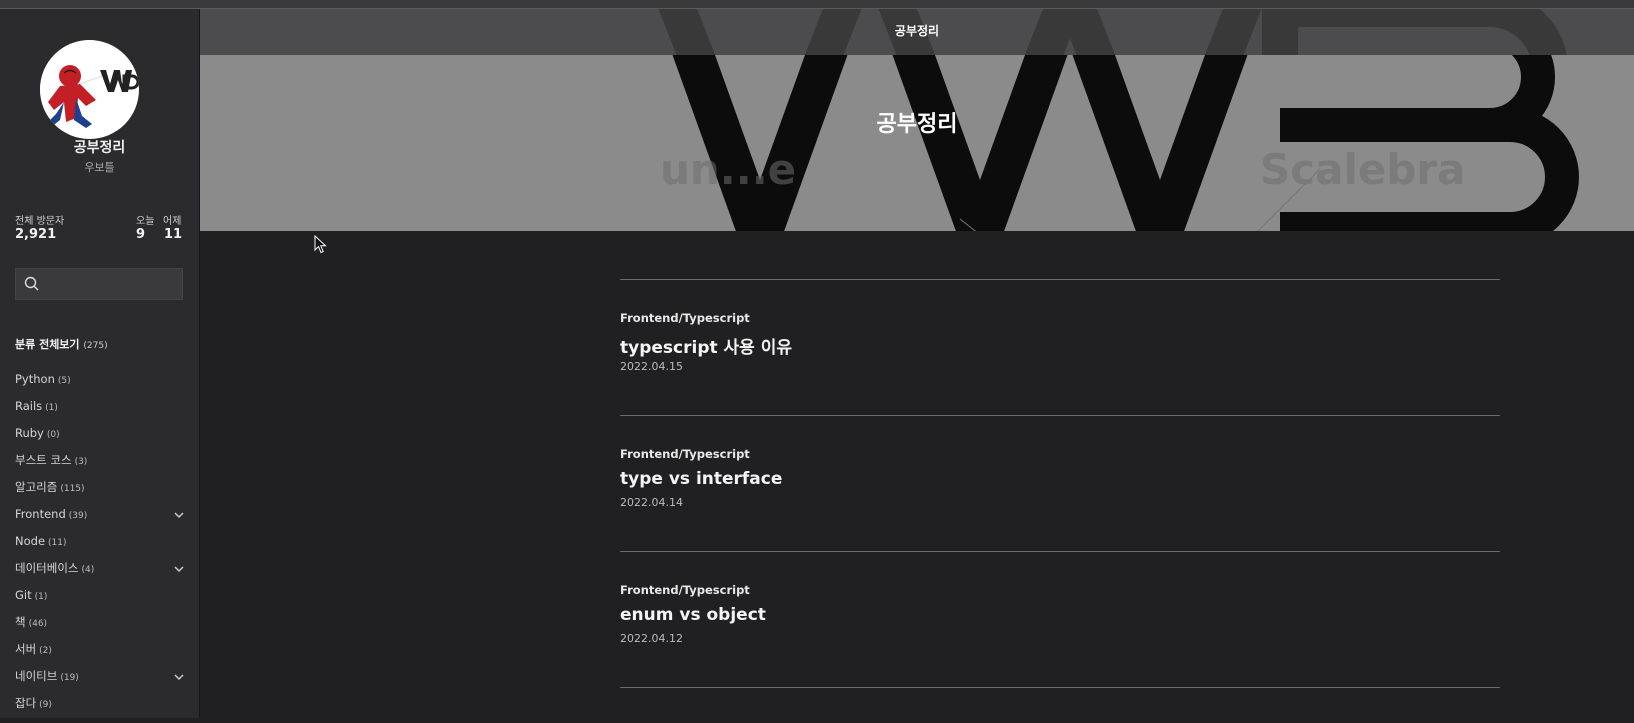 This screenshot has height=723, width=1634. Describe the element at coordinates (917, 124) in the screenshot. I see `hero-title: 공부정리` at that location.